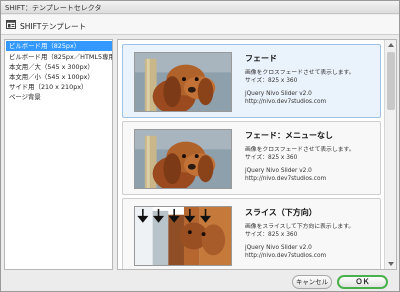 The width and height of the screenshot is (400, 292). I want to click on category-item-body-large: 本文用／大（545 x 300px）, so click(59, 67).